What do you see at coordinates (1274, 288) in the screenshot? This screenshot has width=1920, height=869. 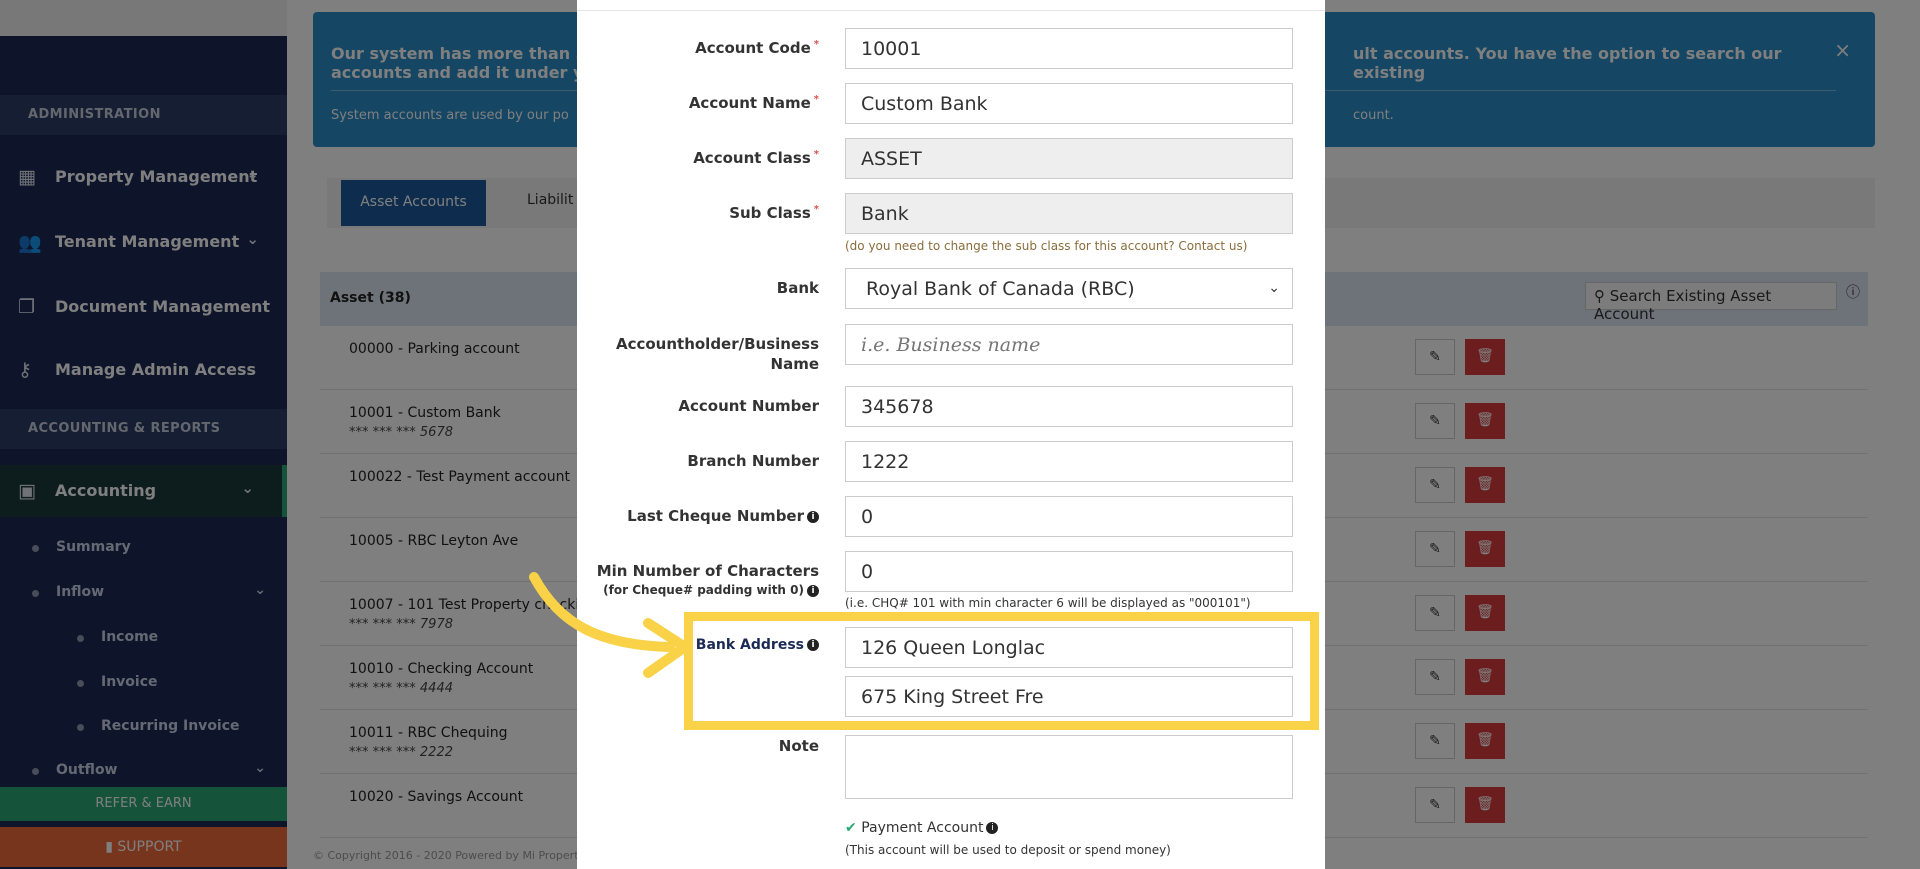 I see `chevron-down-icon: ⌄` at bounding box center [1274, 288].